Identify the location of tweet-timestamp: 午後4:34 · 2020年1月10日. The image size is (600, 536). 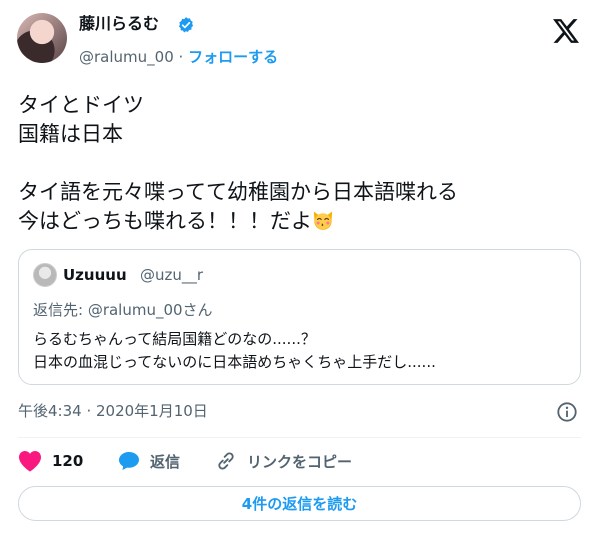
(113, 411).